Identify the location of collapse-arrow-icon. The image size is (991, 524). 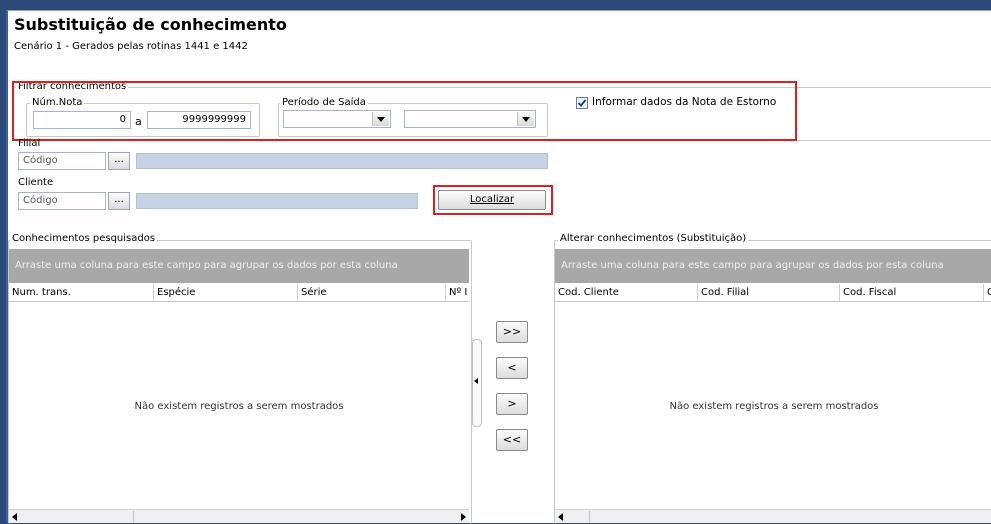
(476, 381).